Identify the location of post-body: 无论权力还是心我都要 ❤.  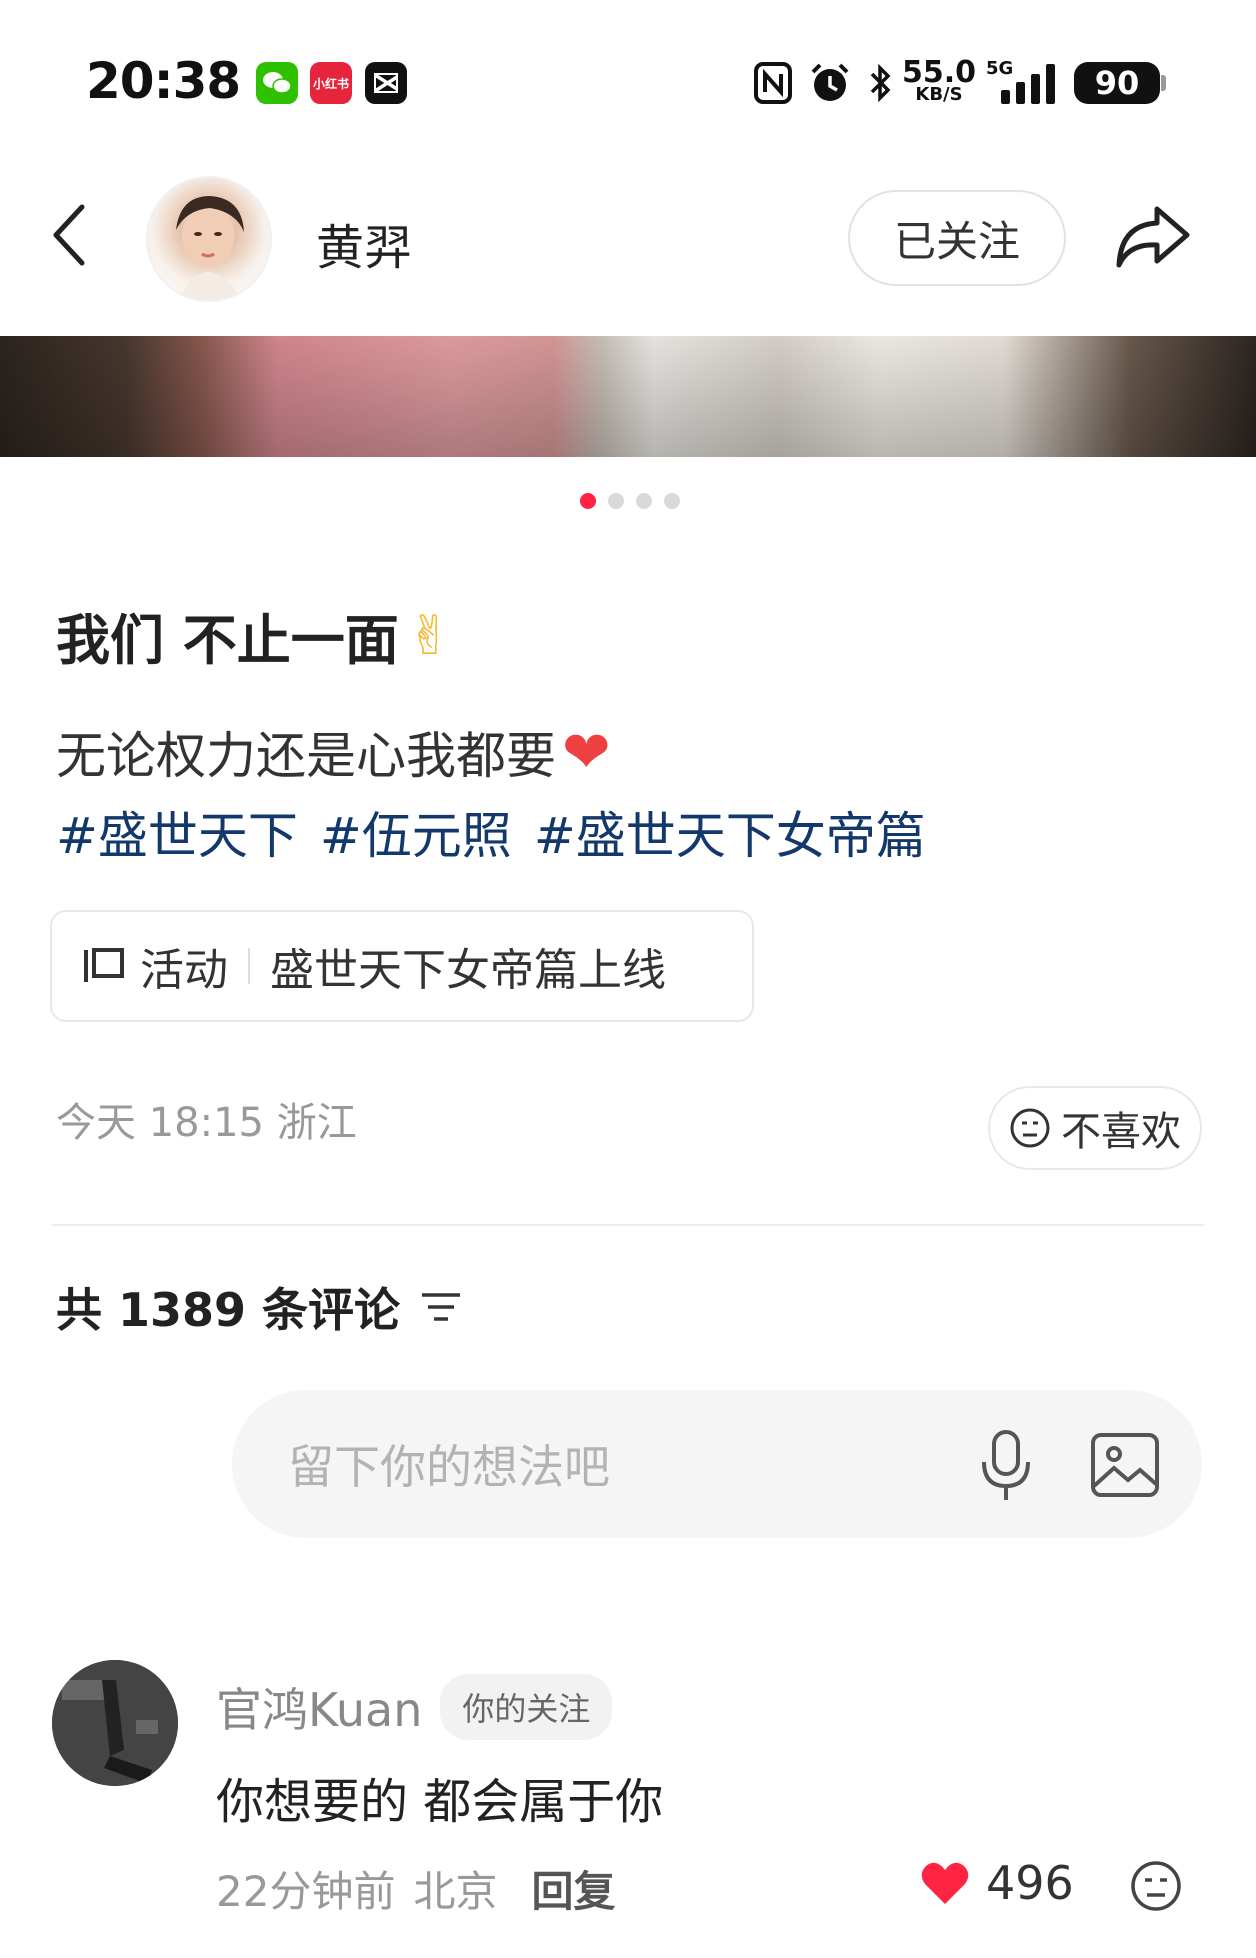
(333, 752).